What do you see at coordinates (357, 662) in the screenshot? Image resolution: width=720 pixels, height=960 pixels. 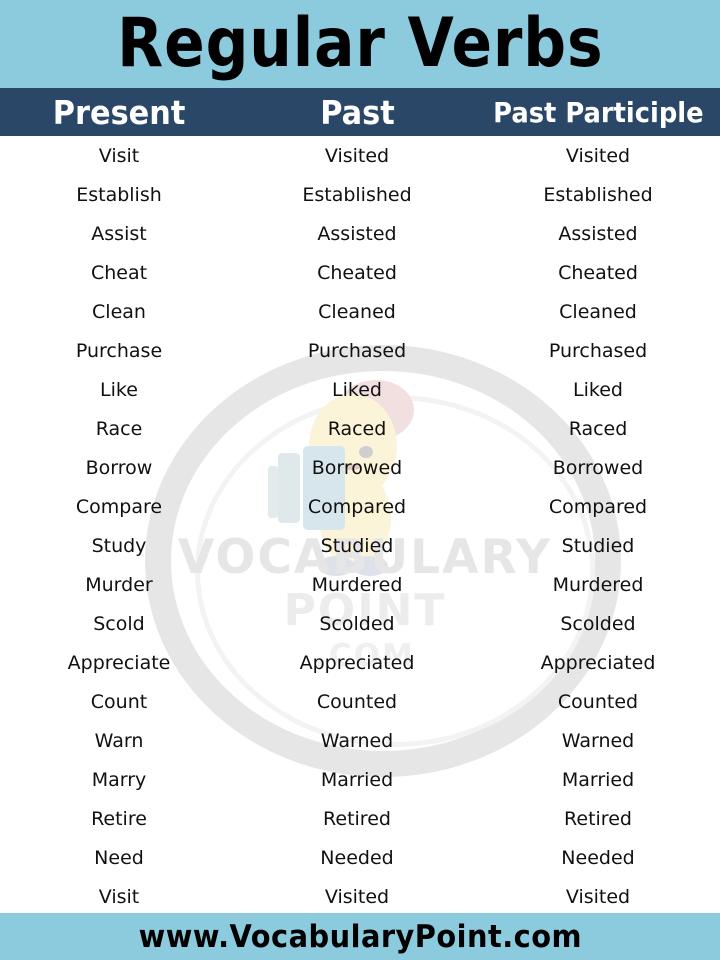 I see `cell-past: Appreciated` at bounding box center [357, 662].